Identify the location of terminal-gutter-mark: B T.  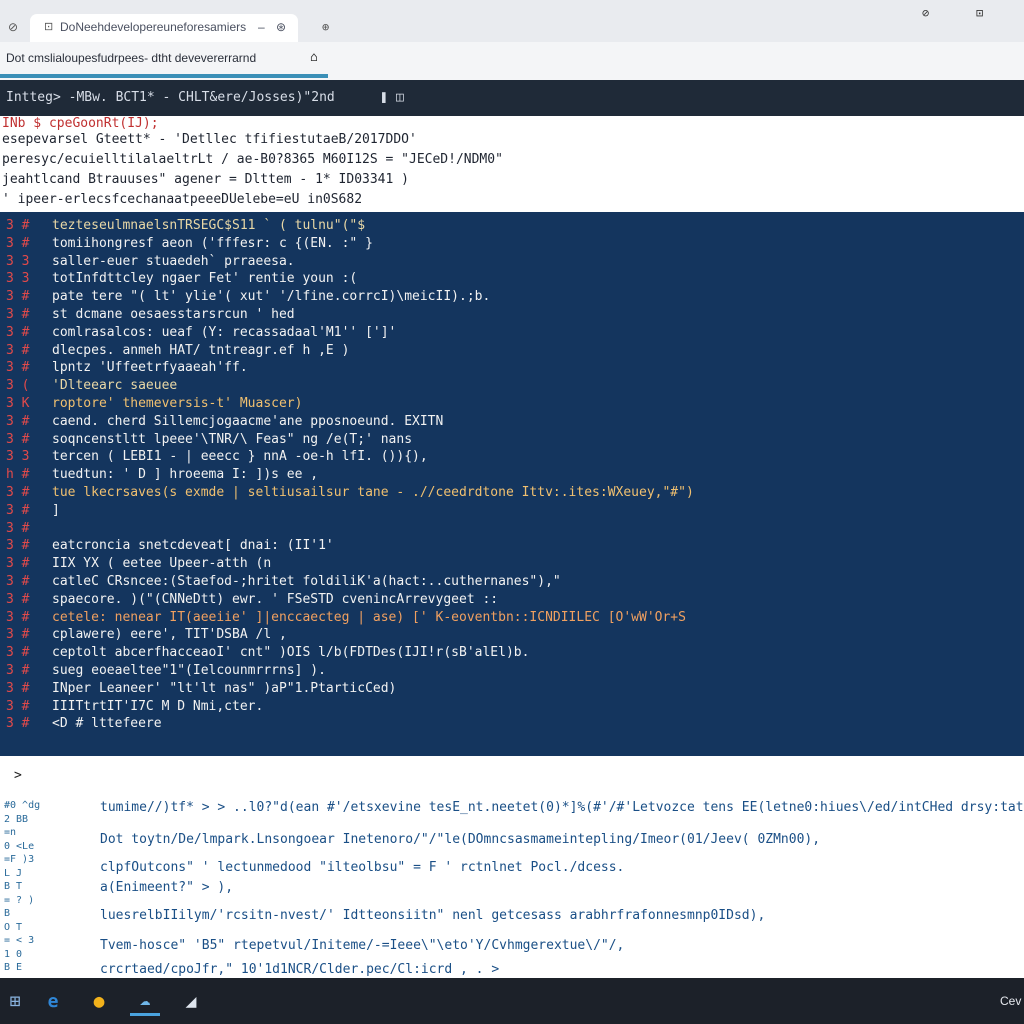
(13, 886).